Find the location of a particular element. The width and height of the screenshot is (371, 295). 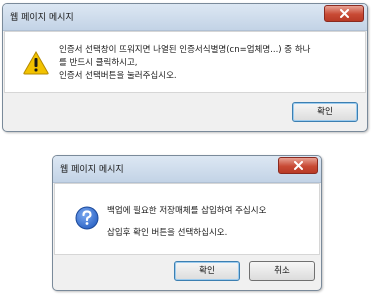

message-line-3: 인증서 선택버튼을 눌러주십시오. is located at coordinates (118, 76).